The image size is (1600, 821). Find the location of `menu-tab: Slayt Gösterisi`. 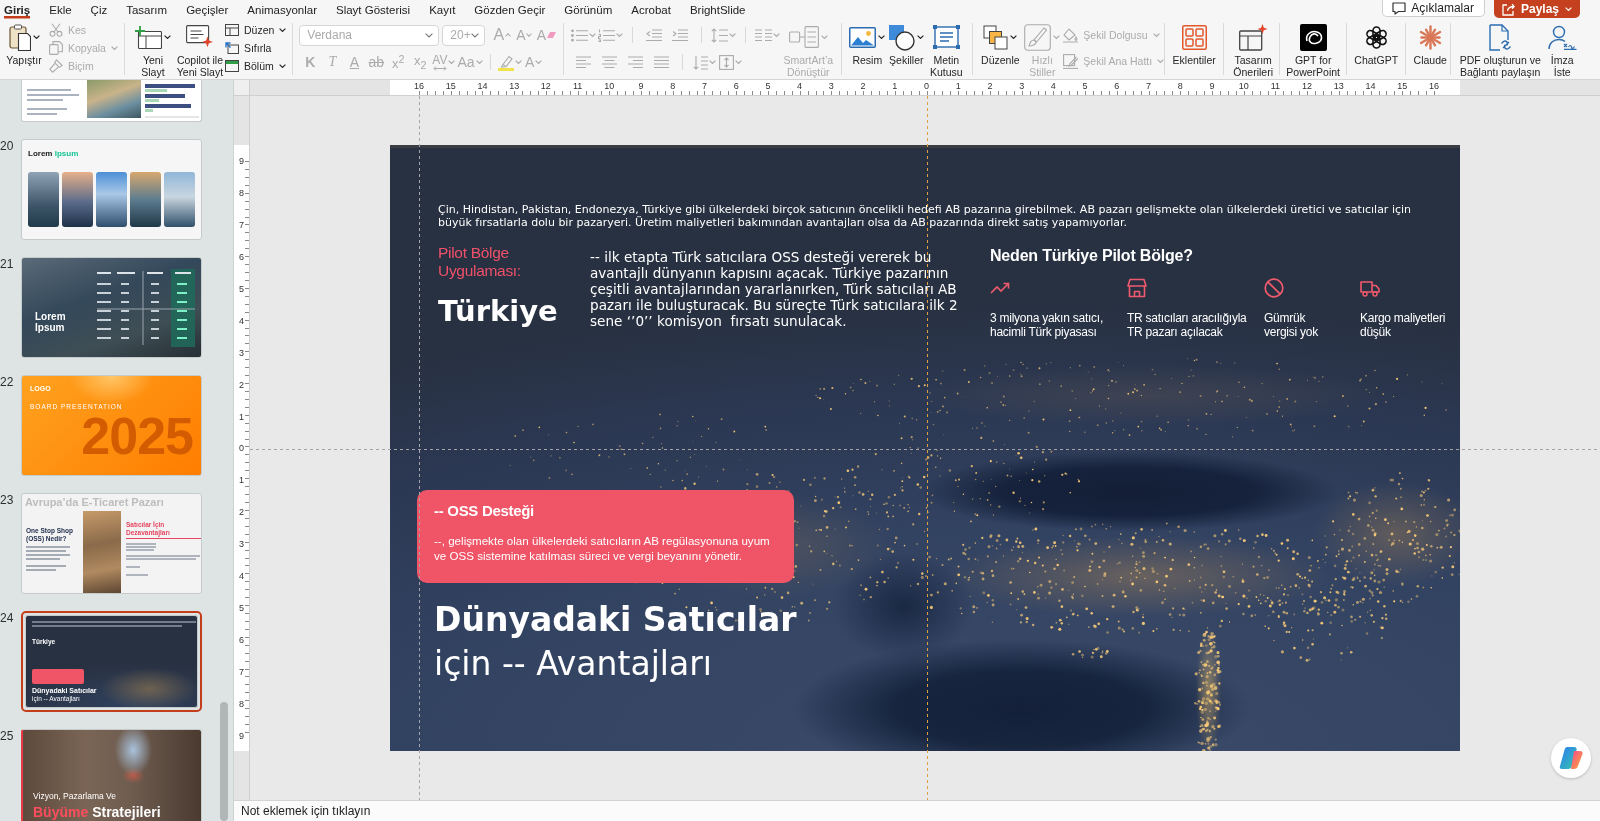

menu-tab: Slayt Gösterisi is located at coordinates (373, 10).